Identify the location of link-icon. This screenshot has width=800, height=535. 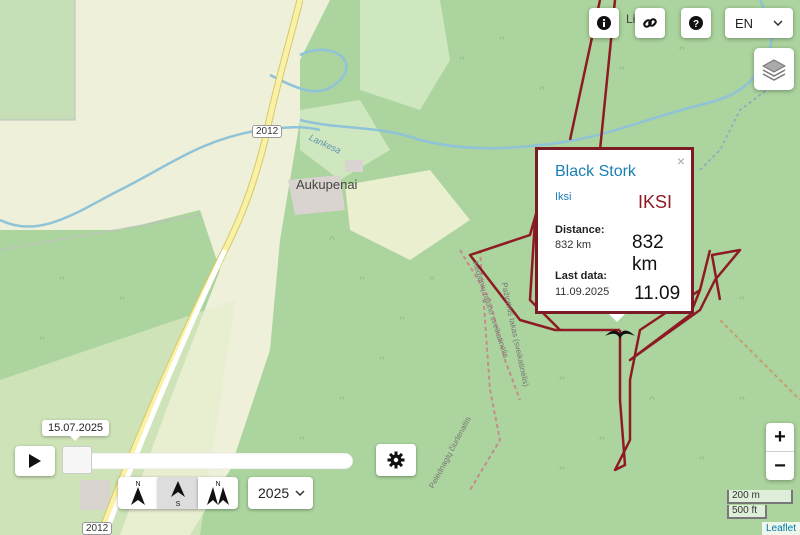
(650, 23).